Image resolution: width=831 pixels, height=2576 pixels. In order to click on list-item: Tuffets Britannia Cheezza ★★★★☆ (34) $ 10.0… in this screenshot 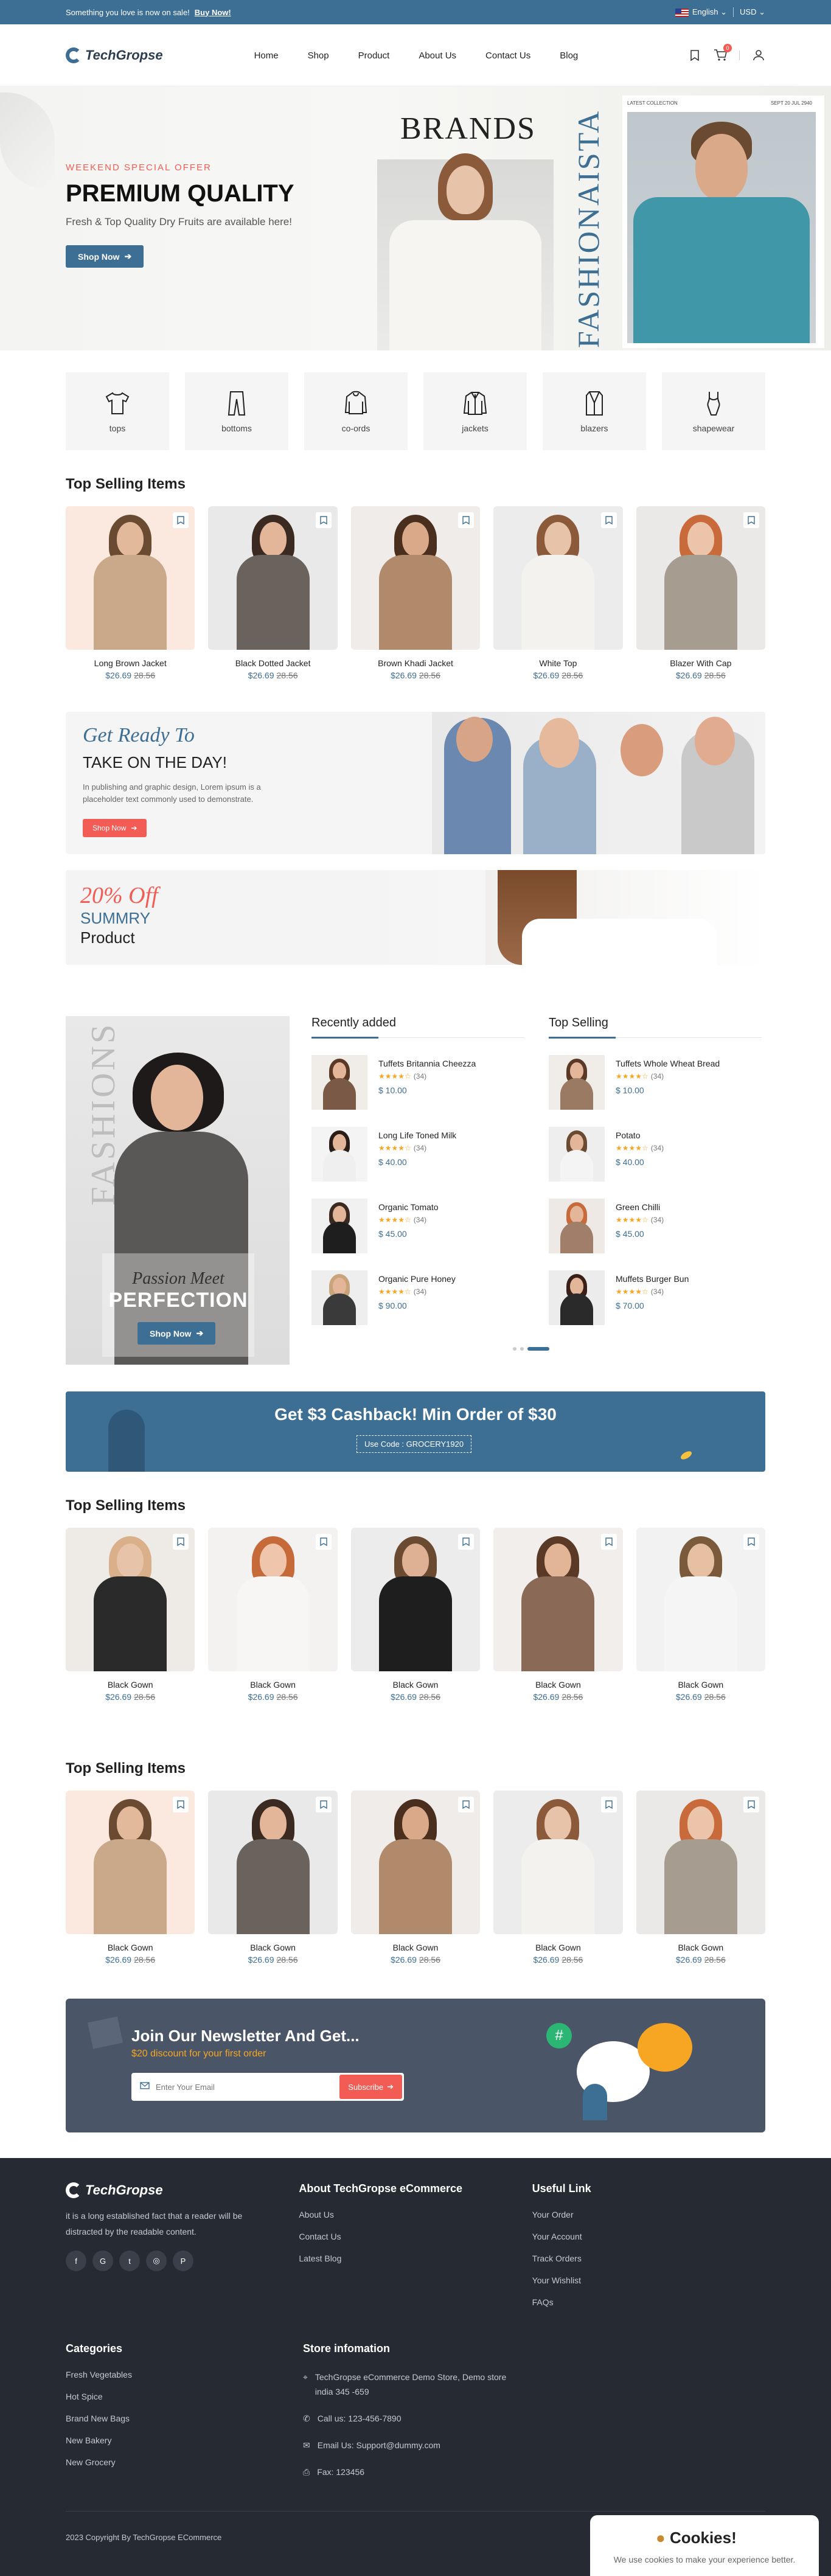, I will do `click(417, 1082)`.